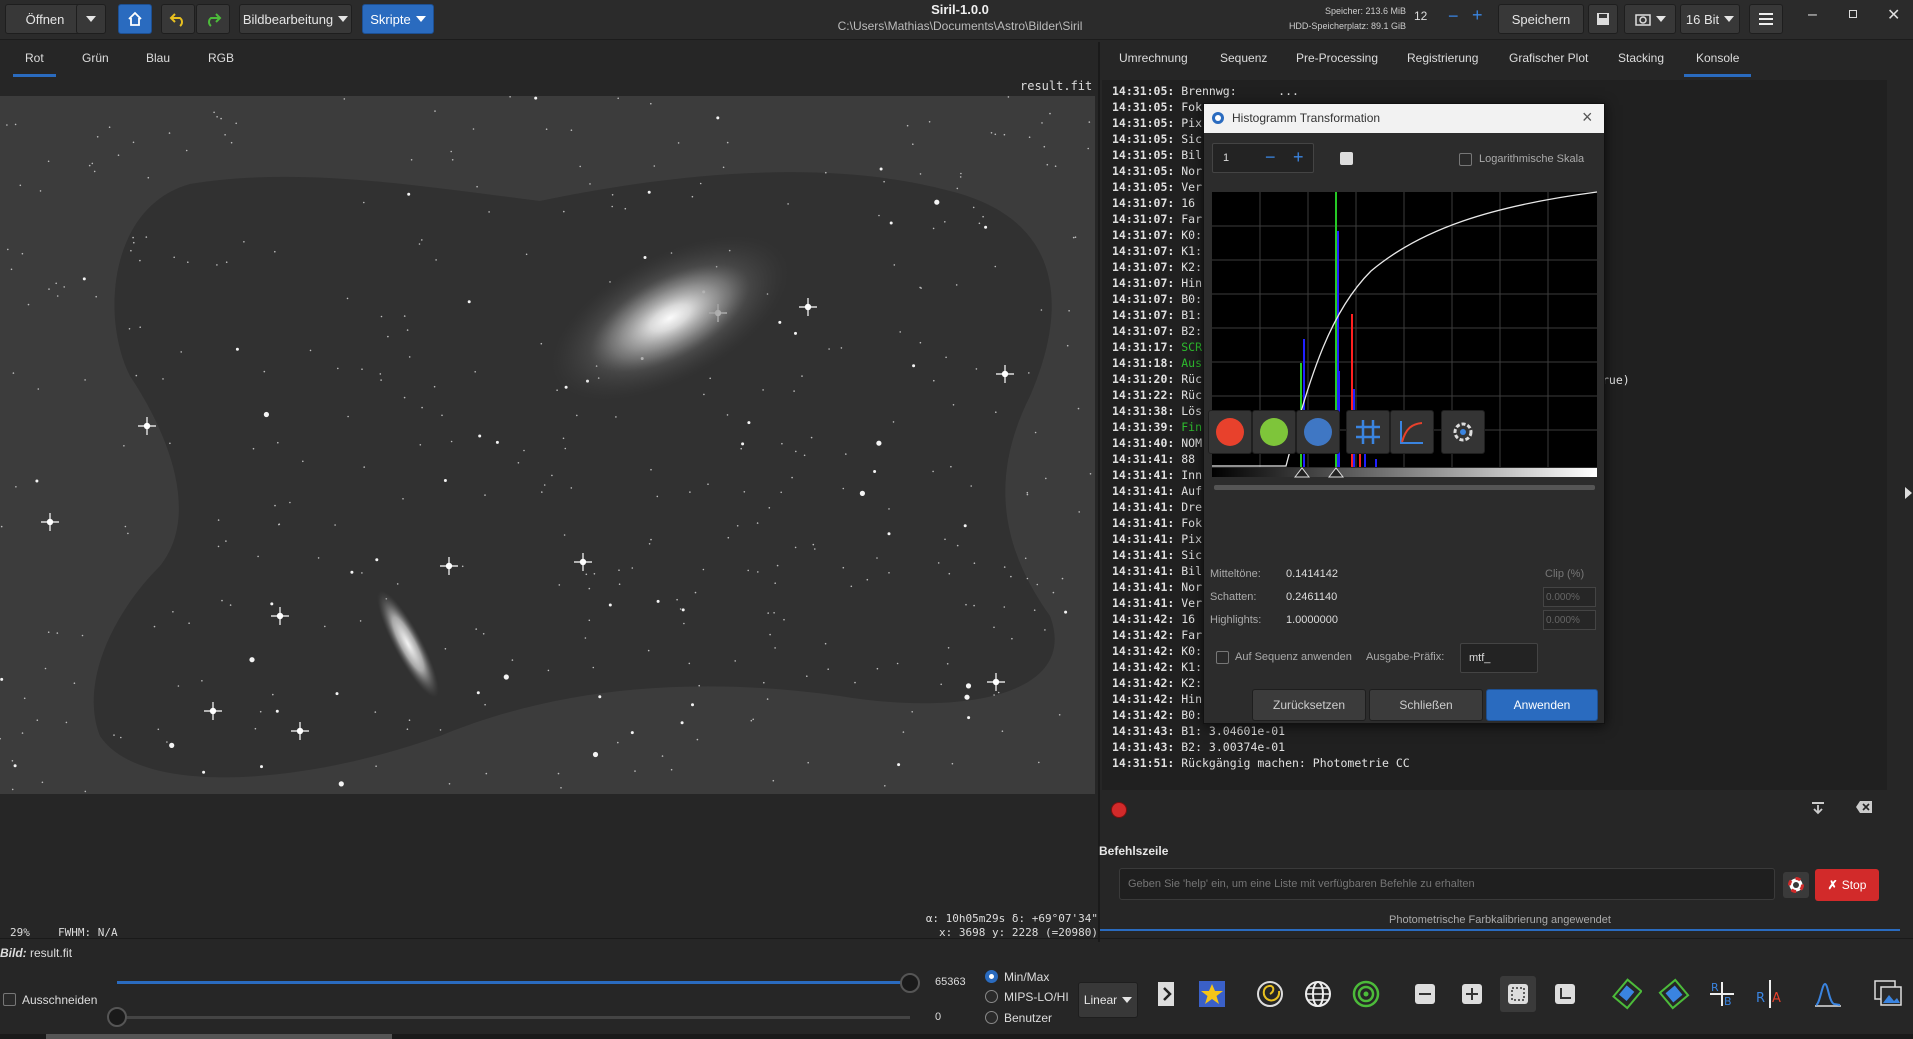 Image resolution: width=1913 pixels, height=1039 pixels. What do you see at coordinates (938, 1017) in the screenshot?
I see `min-value: 0` at bounding box center [938, 1017].